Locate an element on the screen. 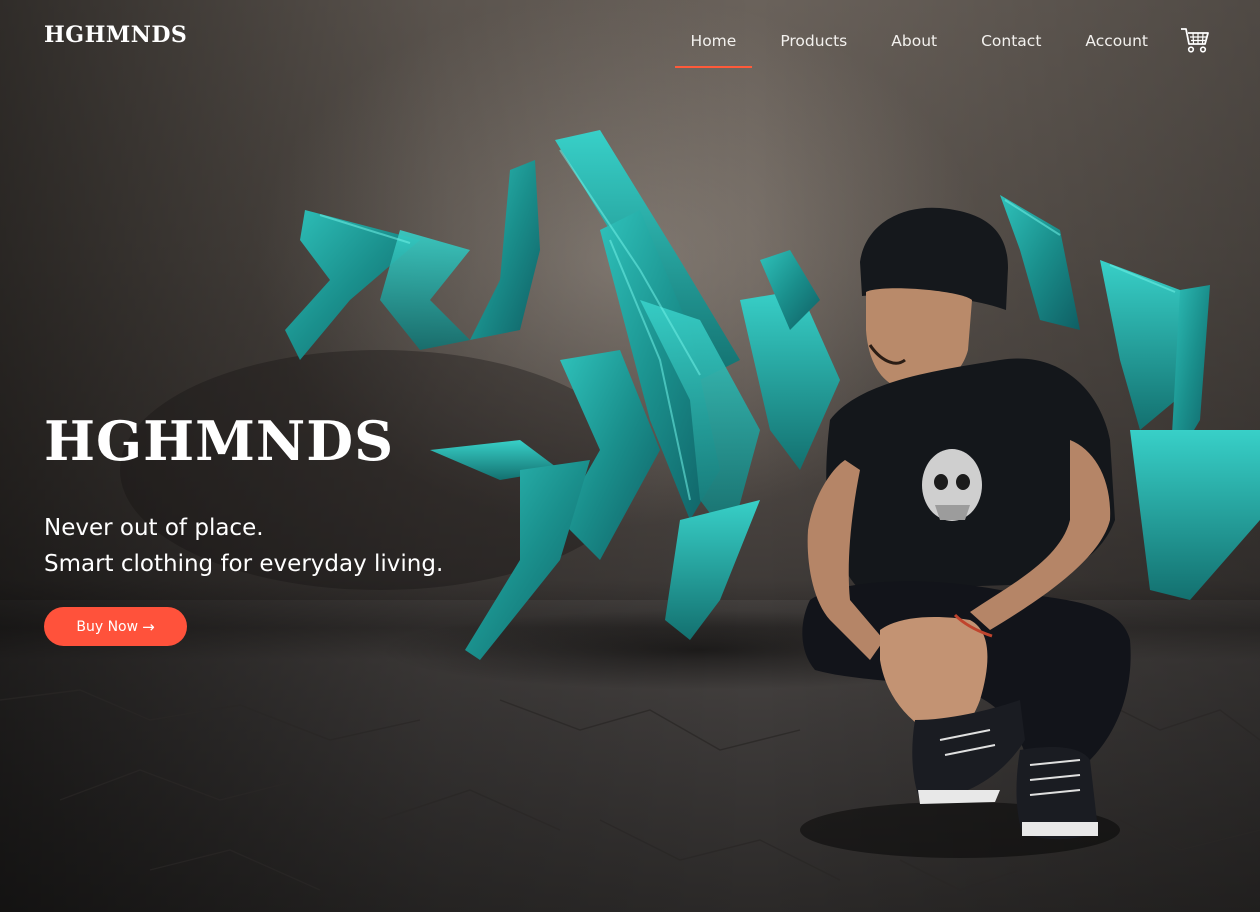  buy-now-button: Buy Now → is located at coordinates (115, 626).